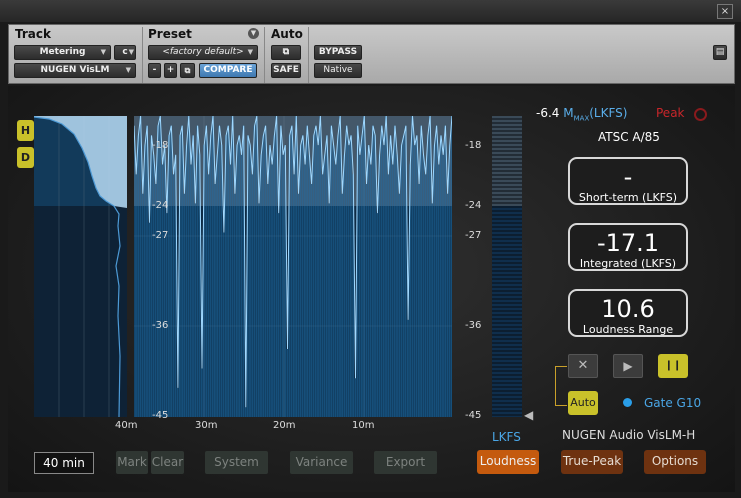 This screenshot has height=498, width=741. Describe the element at coordinates (236, 462) in the screenshot. I see `system-button: System` at that location.